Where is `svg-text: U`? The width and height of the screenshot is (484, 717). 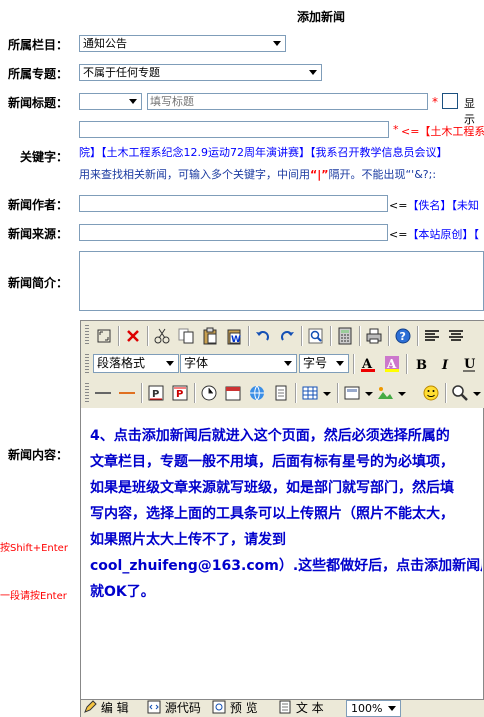
svg-text: U is located at coordinates (470, 364).